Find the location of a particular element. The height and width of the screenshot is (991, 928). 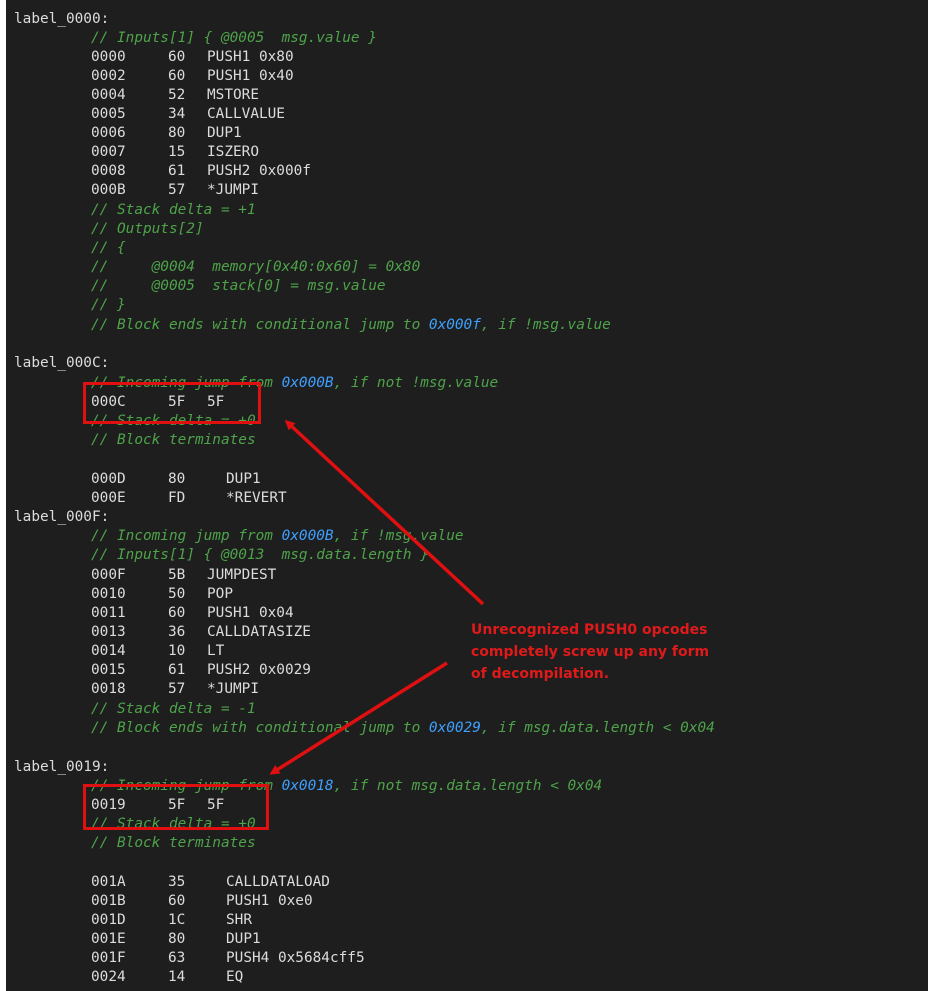

instruction-address: 001E is located at coordinates (108, 939).